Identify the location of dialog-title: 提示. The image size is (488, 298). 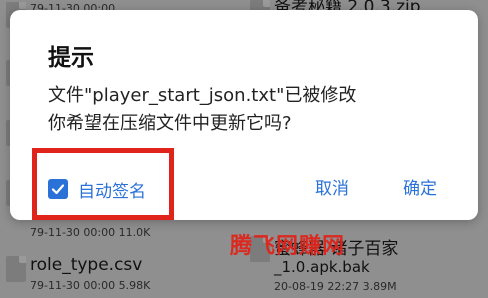
(71, 58).